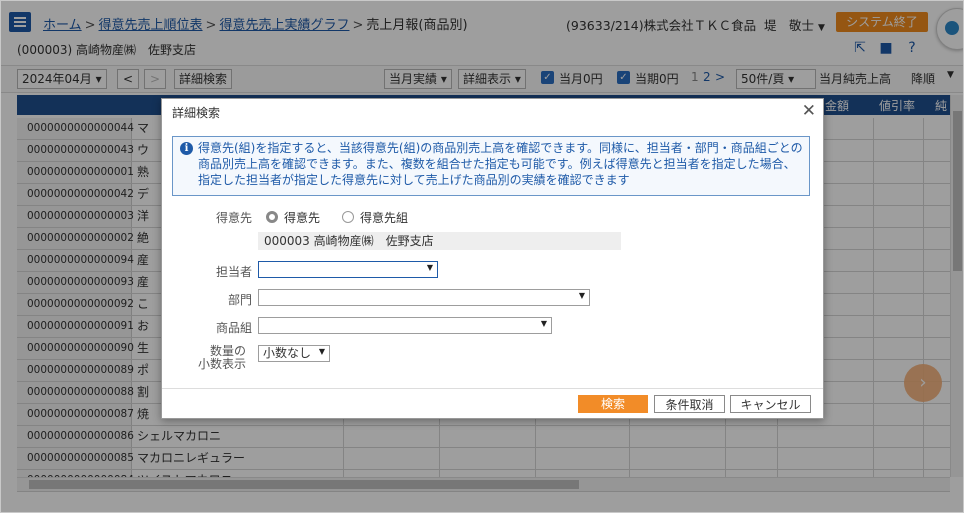 This screenshot has width=964, height=513. I want to click on customer-value: 000003 高崎物産㈱ 佐野支店, so click(439, 241).